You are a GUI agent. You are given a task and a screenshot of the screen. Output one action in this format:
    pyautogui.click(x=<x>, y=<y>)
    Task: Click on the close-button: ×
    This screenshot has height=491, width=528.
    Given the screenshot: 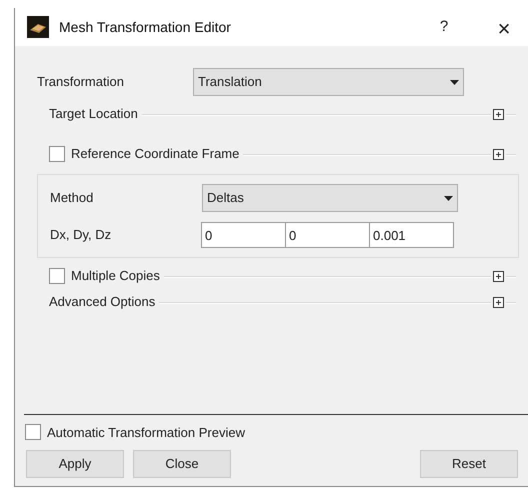 What is the action you would take?
    pyautogui.click(x=504, y=27)
    